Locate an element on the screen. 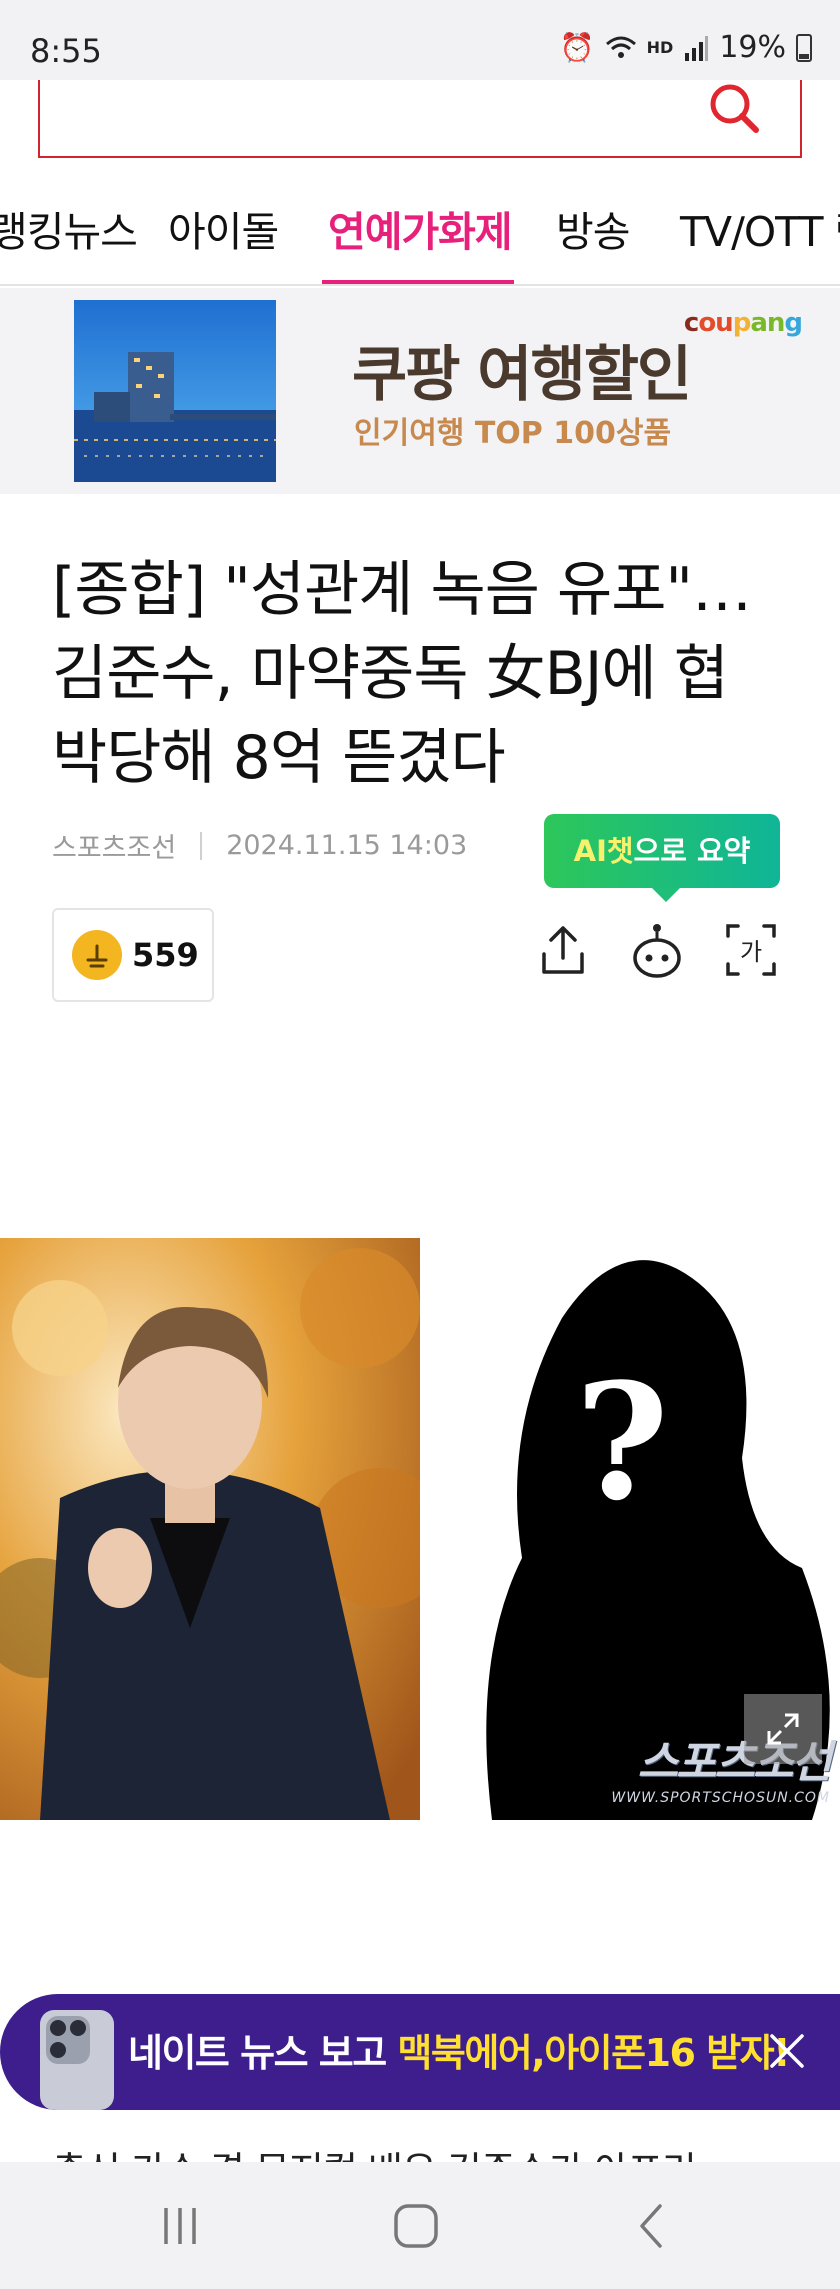 This screenshot has height=2289, width=840. category-nav: 랭킹뉴스 아이돌 연예가화제 방송 TV/OTT 랑 is located at coordinates (420, 232).